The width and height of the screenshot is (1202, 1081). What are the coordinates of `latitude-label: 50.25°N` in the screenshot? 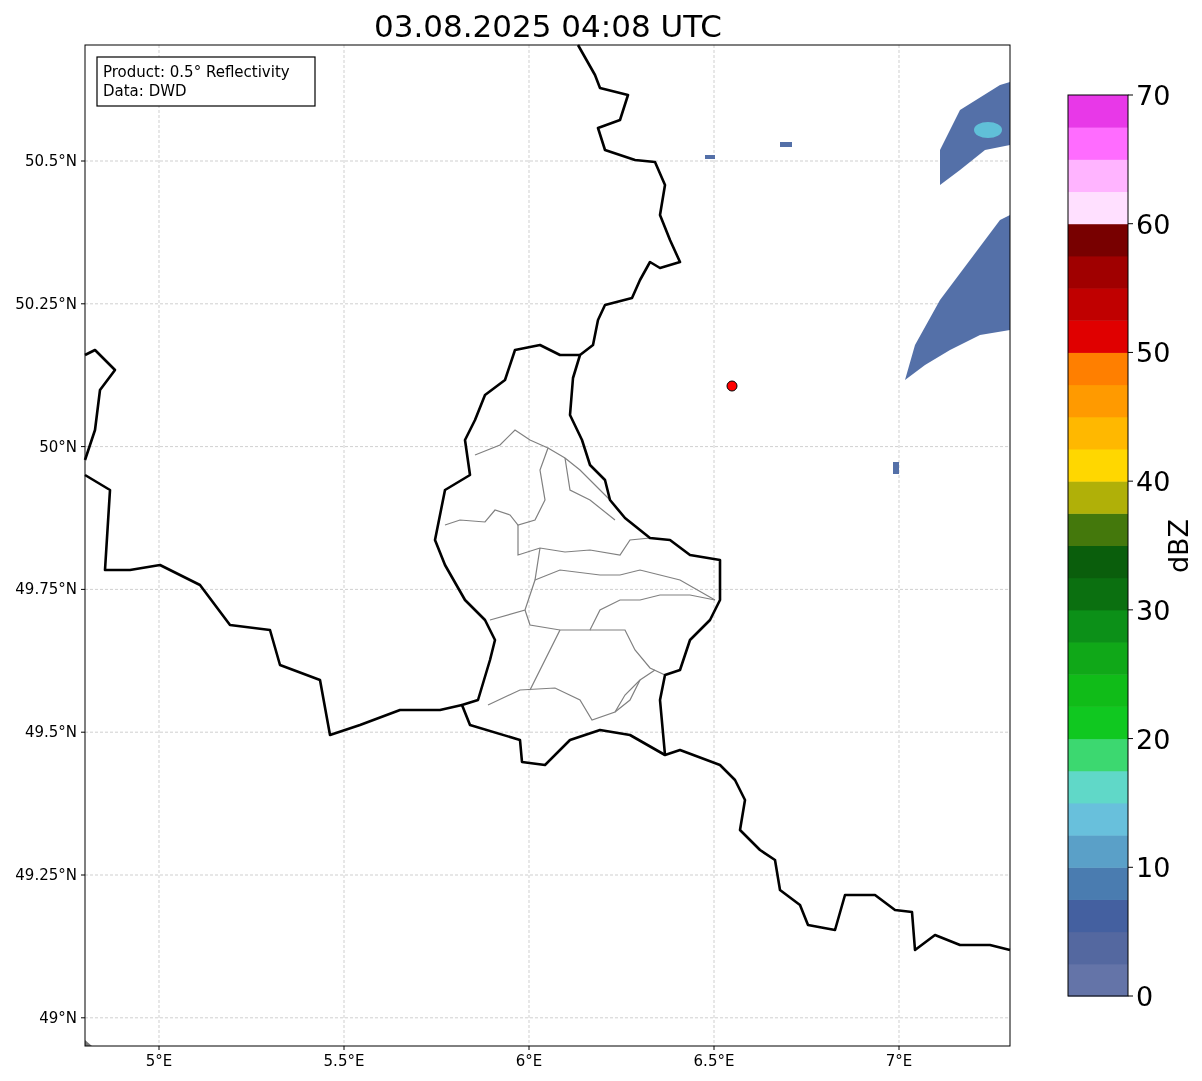 It's located at (46, 303).